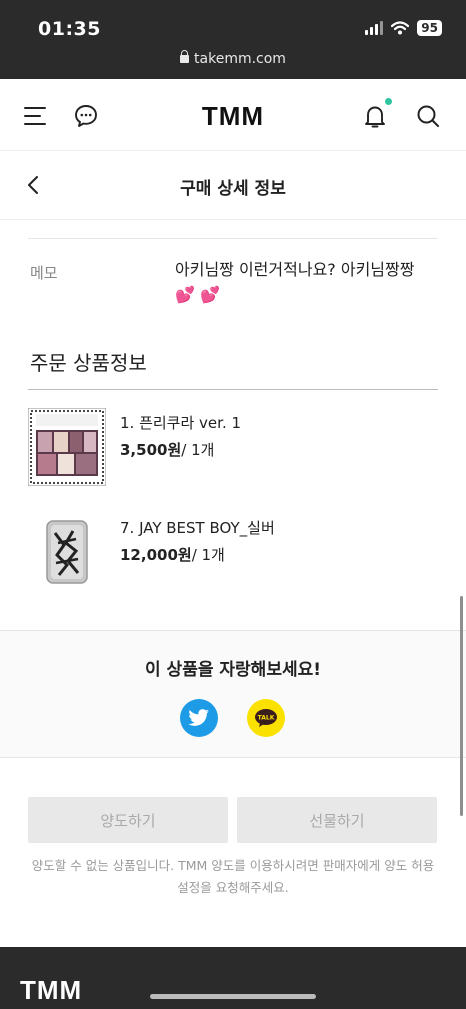 The width and height of the screenshot is (466, 1009). I want to click on status-time: 01:35, so click(69, 29).